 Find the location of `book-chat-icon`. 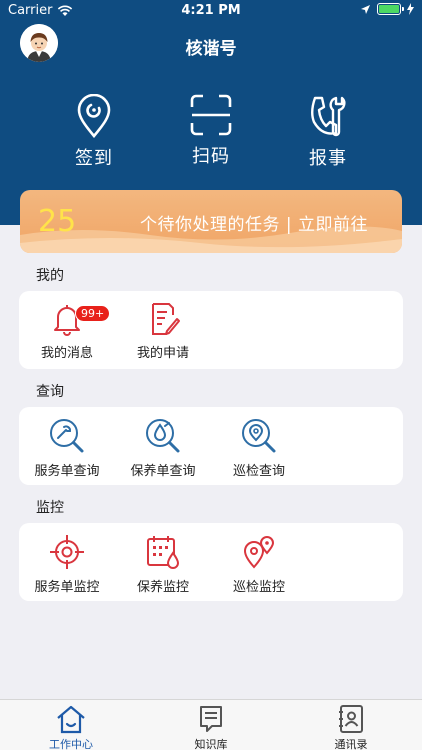

book-chat-icon is located at coordinates (211, 719).